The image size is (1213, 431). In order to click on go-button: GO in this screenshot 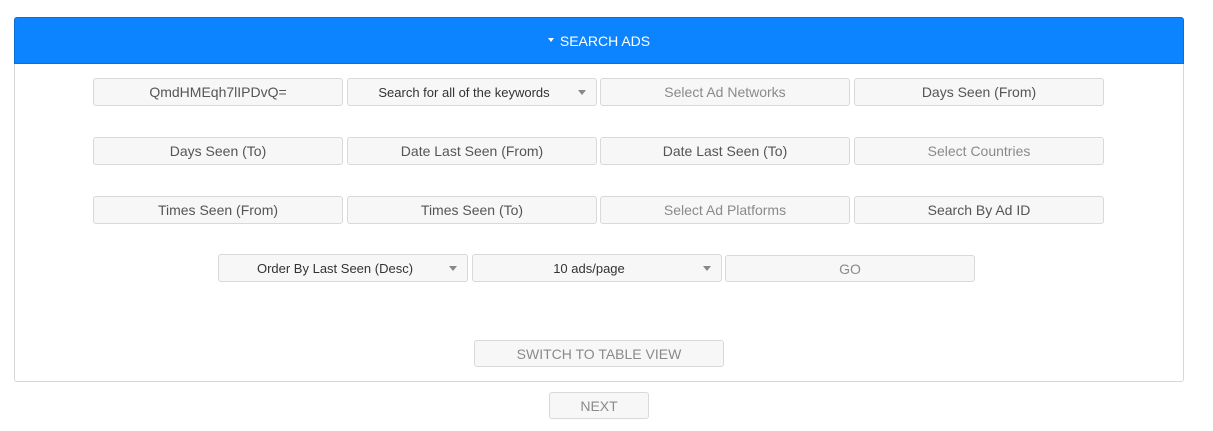, I will do `click(850, 268)`.